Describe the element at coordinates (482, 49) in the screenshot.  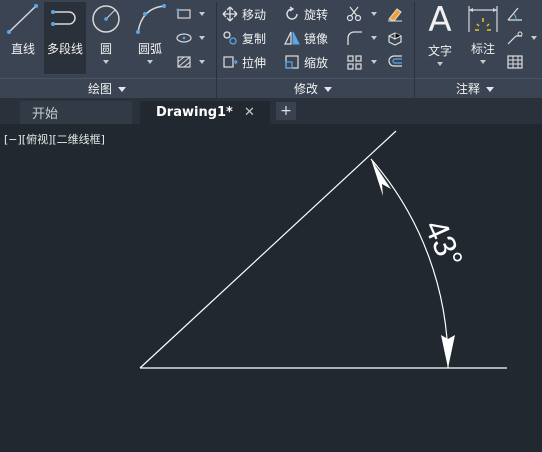
I see `dimension-tool-label: 标注` at that location.